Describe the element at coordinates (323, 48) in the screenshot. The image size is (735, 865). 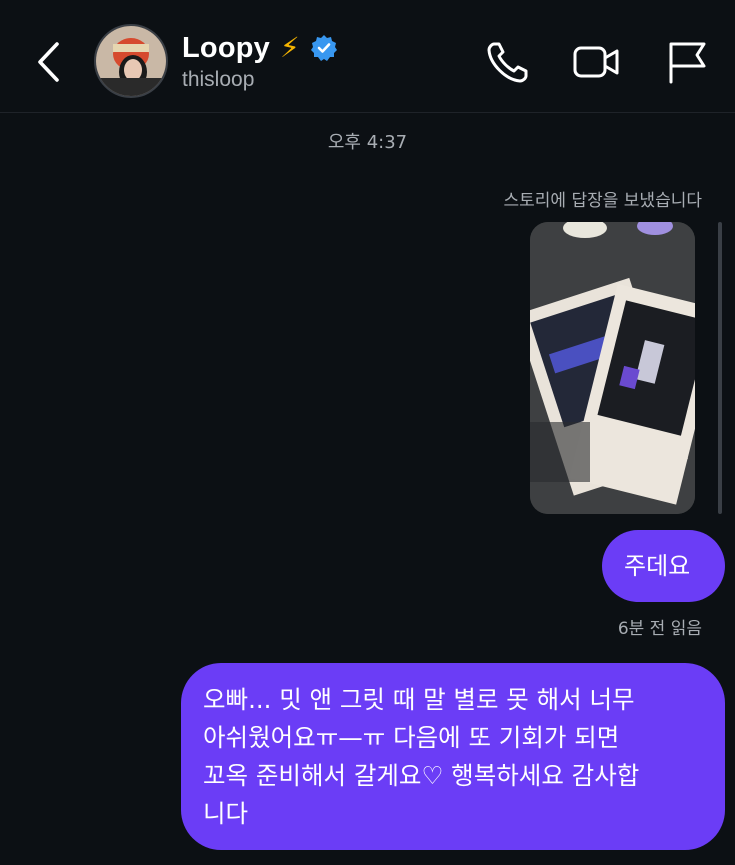
I see `verified-badge-icon` at that location.